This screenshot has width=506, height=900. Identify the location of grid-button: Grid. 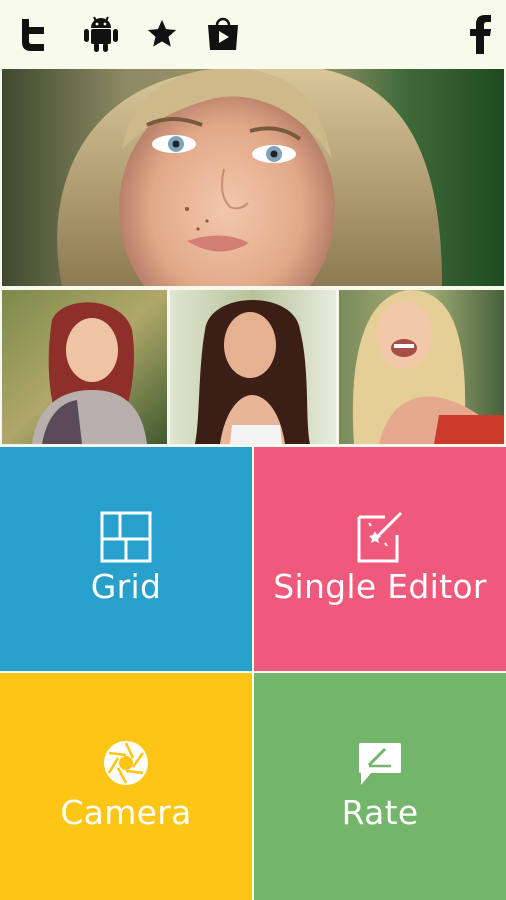
(126, 559).